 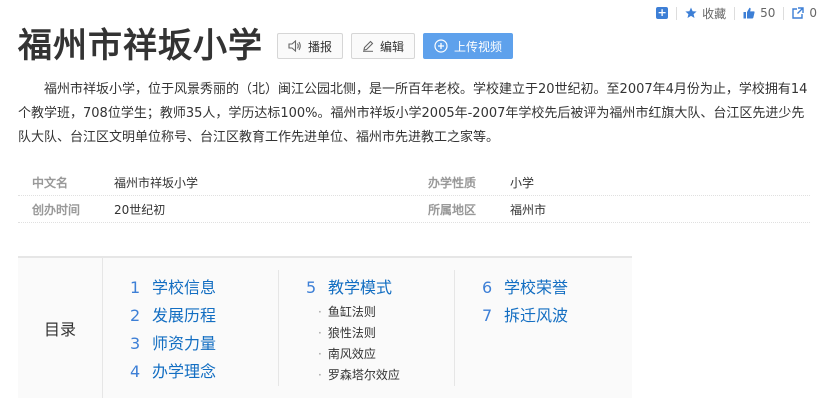 I want to click on plus-icon: +, so click(x=662, y=12).